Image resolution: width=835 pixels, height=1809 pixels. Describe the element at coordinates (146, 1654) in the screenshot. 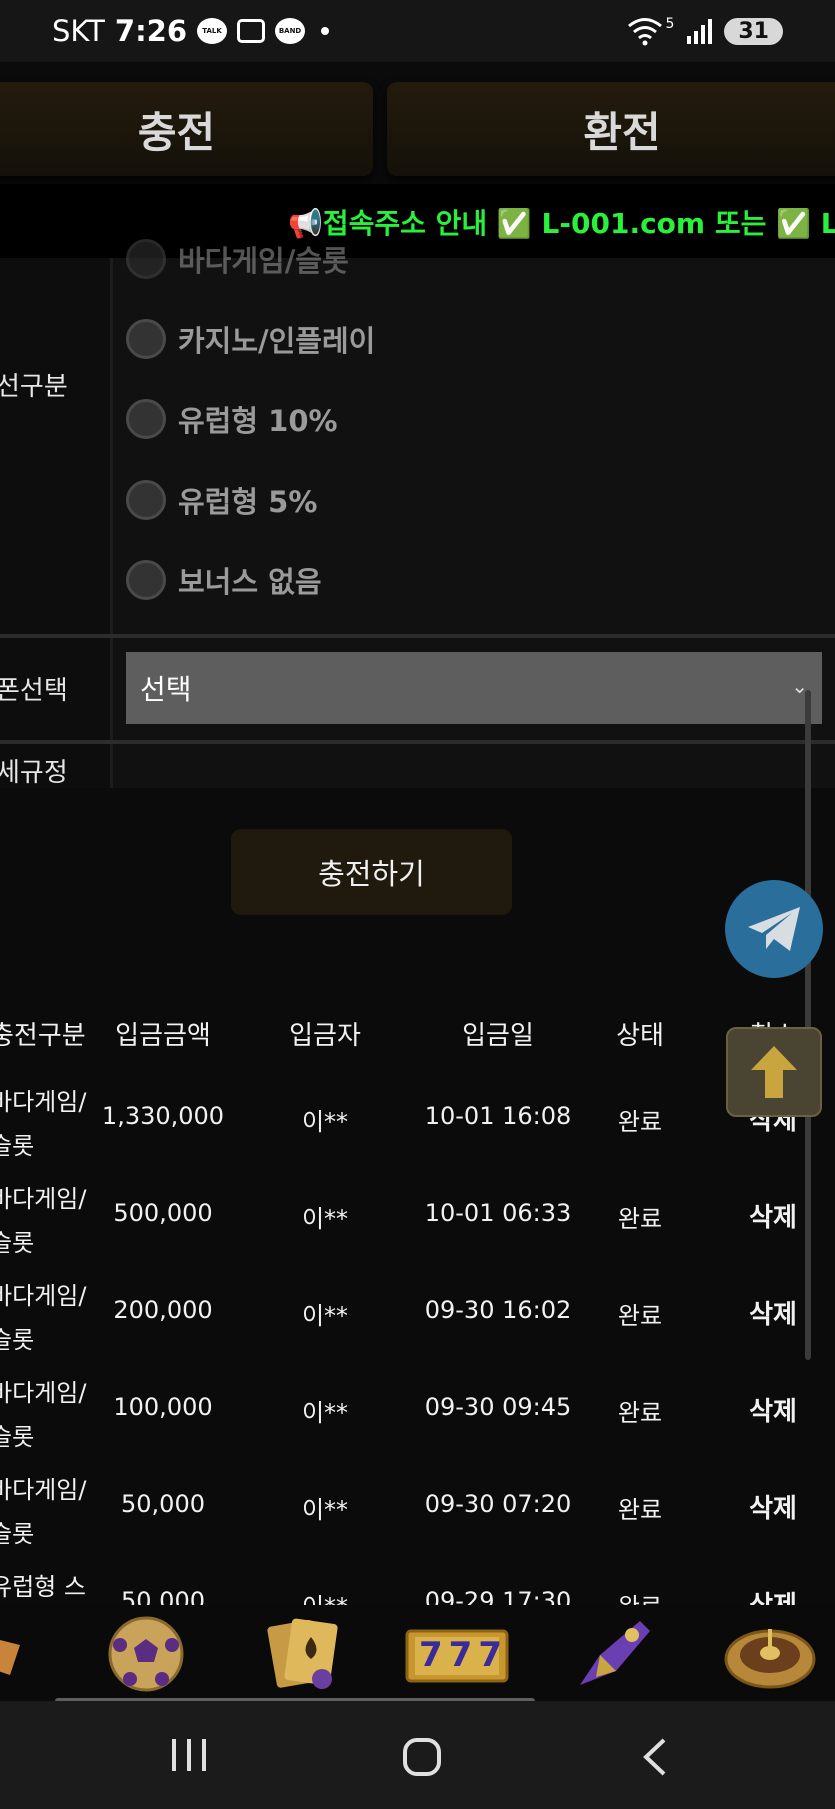

I see `soccer-ball-icon` at that location.